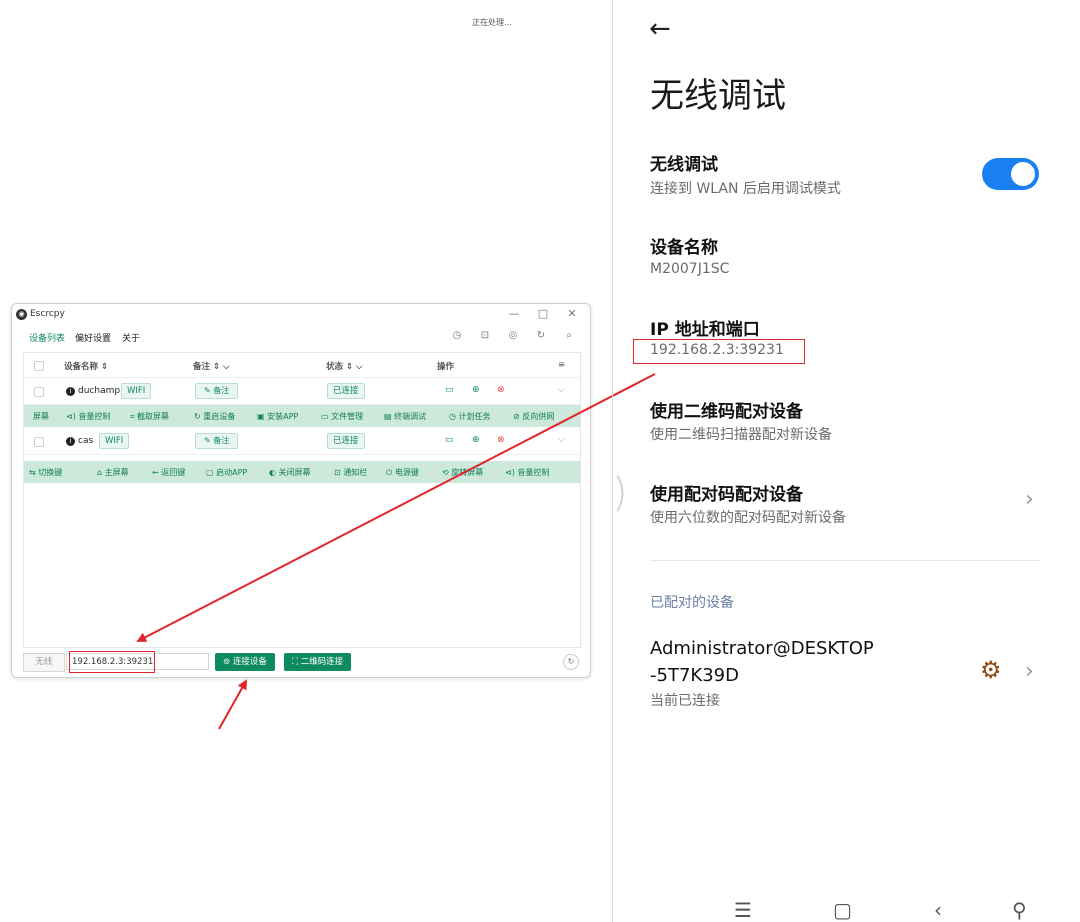  I want to click on toggle-knob, so click(1023, 174).